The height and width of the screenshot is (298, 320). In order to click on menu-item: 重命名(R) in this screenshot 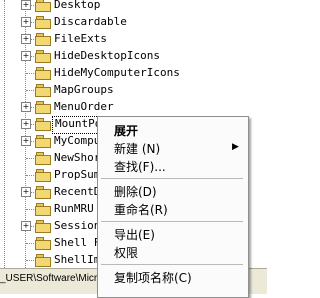, I will do `click(173, 209)`.